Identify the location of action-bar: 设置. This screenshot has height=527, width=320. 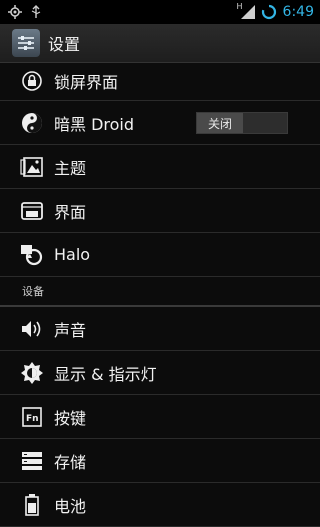
(160, 43).